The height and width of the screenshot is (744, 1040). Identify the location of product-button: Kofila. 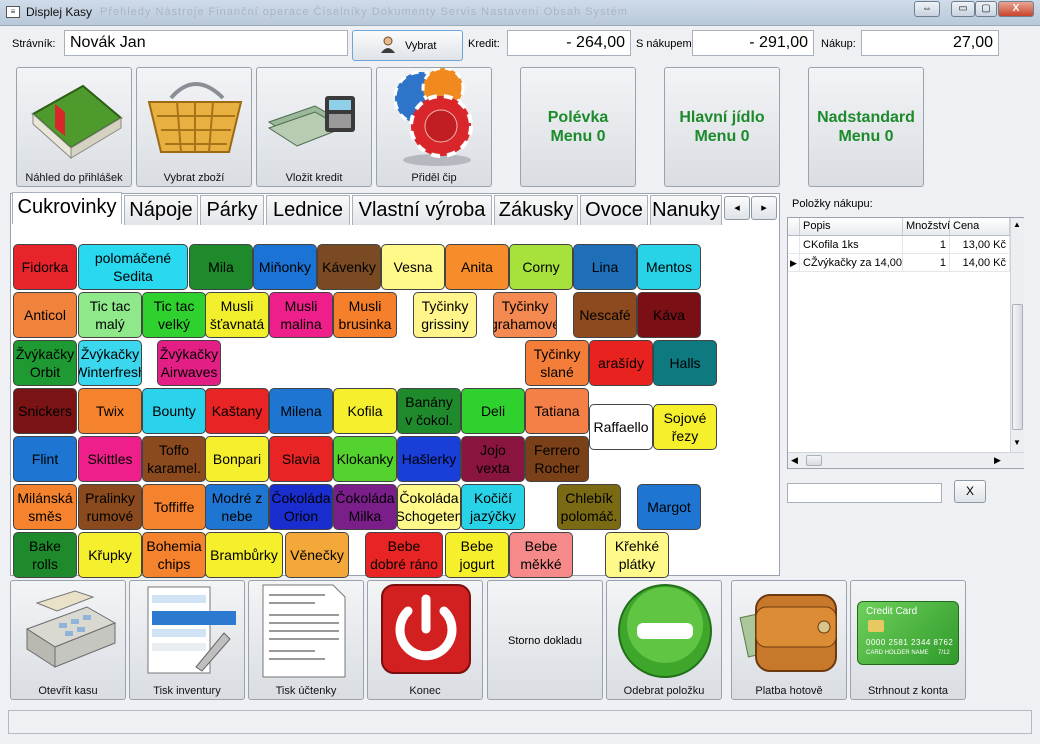
(365, 411).